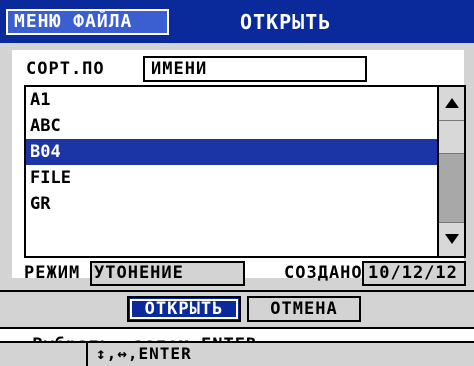  What do you see at coordinates (237, 353) in the screenshot?
I see `key-hints-strip: ↕,↔,ENTER` at bounding box center [237, 353].